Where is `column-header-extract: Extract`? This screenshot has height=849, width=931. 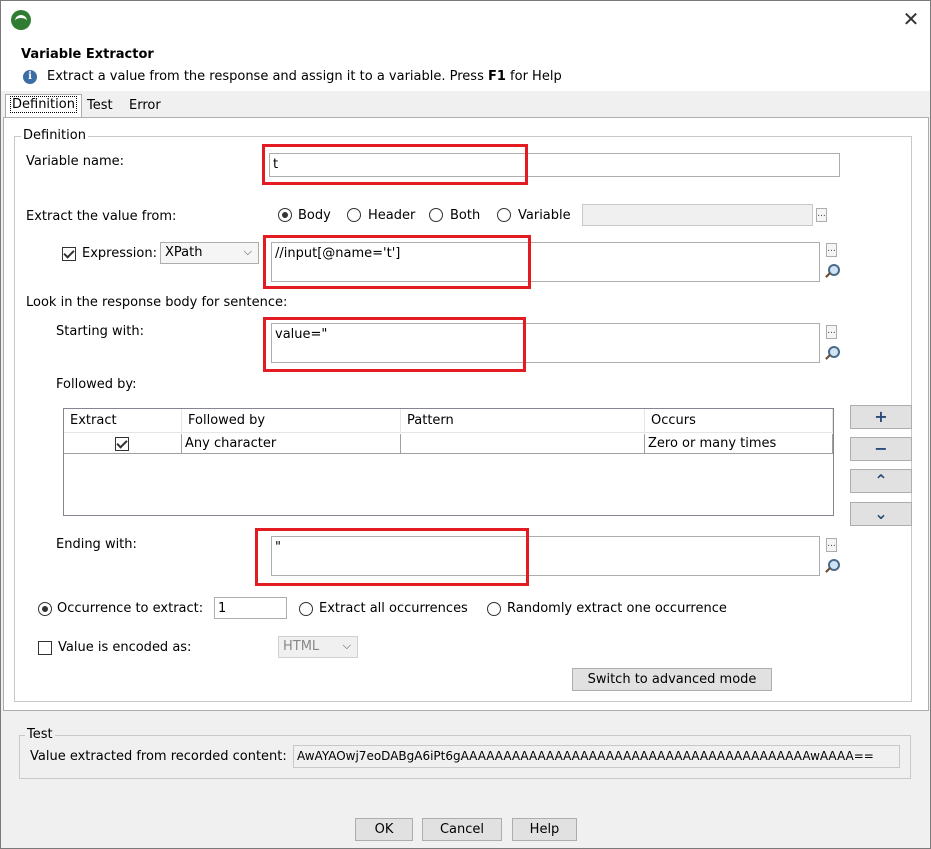
column-header-extract: Extract is located at coordinates (123, 421).